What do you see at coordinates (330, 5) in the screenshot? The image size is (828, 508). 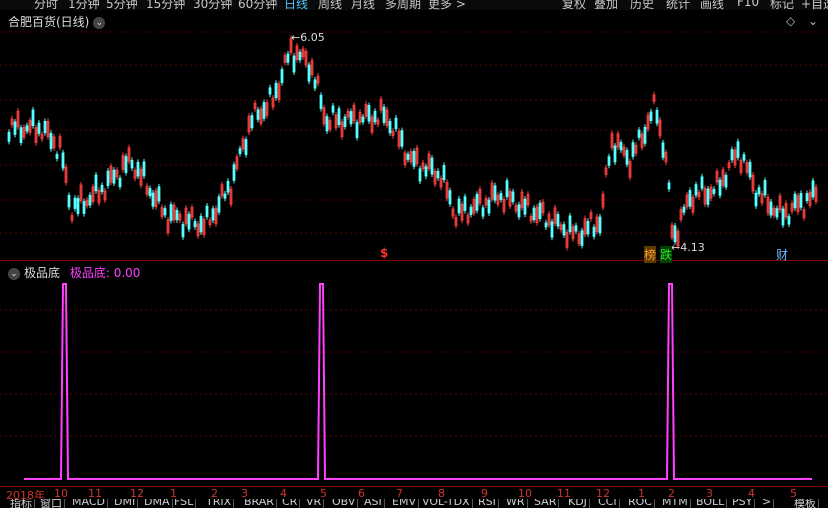 I see `period-tab-weekly: 周线` at bounding box center [330, 5].